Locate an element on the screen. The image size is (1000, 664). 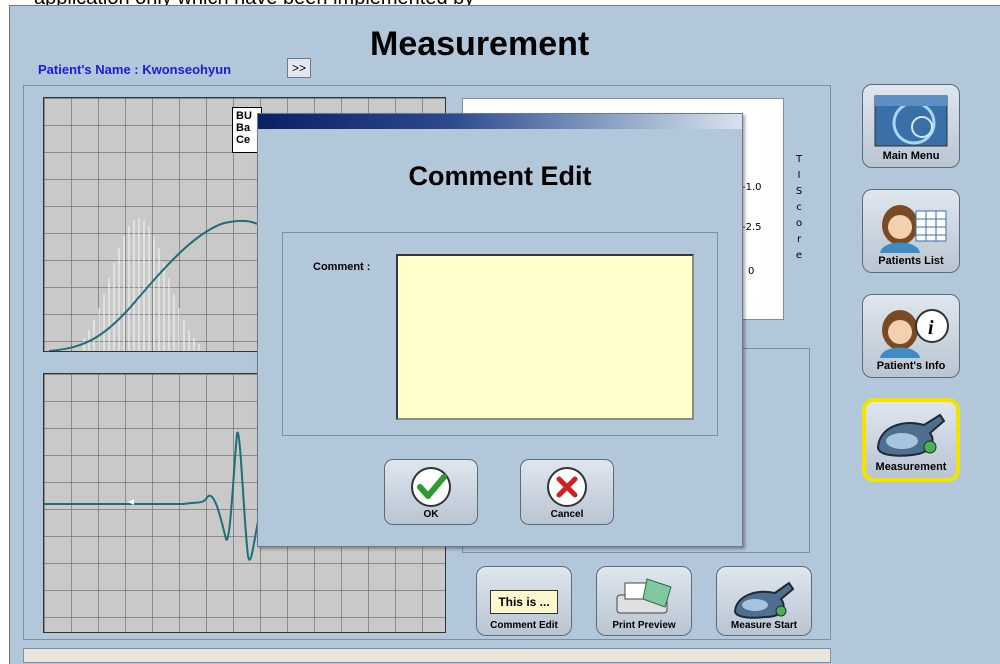
page-title: Measurement is located at coordinates (480, 44).